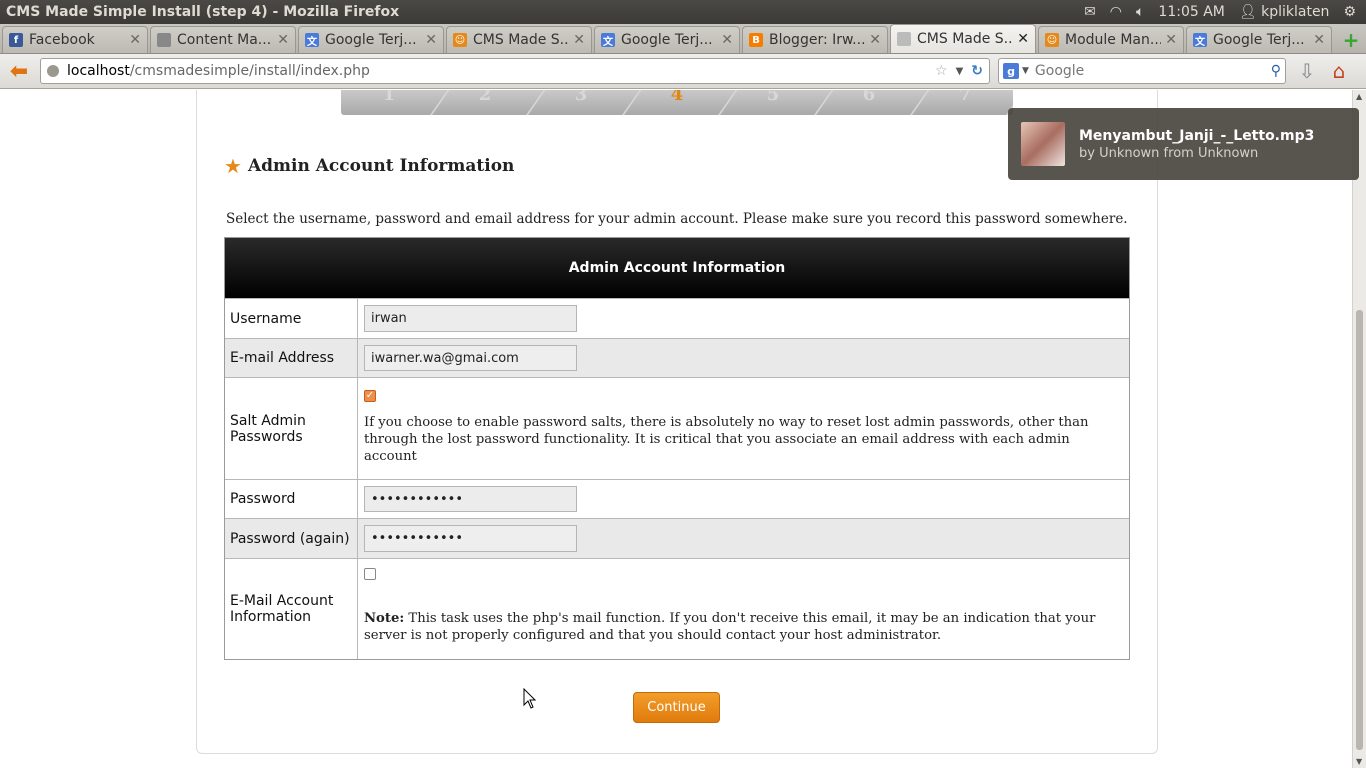  Describe the element at coordinates (1225, 12) in the screenshot. I see `system-tray: ✉ ◠ 🔈︎ 11:05 AM 👤︎ kpliklaten ⚙` at that location.